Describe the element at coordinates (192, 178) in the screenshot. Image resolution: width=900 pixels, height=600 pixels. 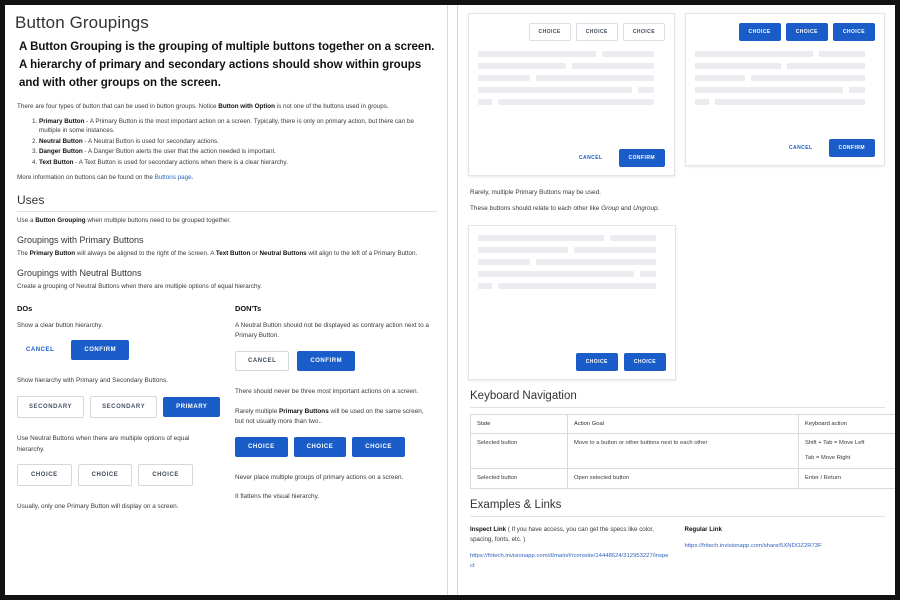
I see `more-info-period: .` at that location.